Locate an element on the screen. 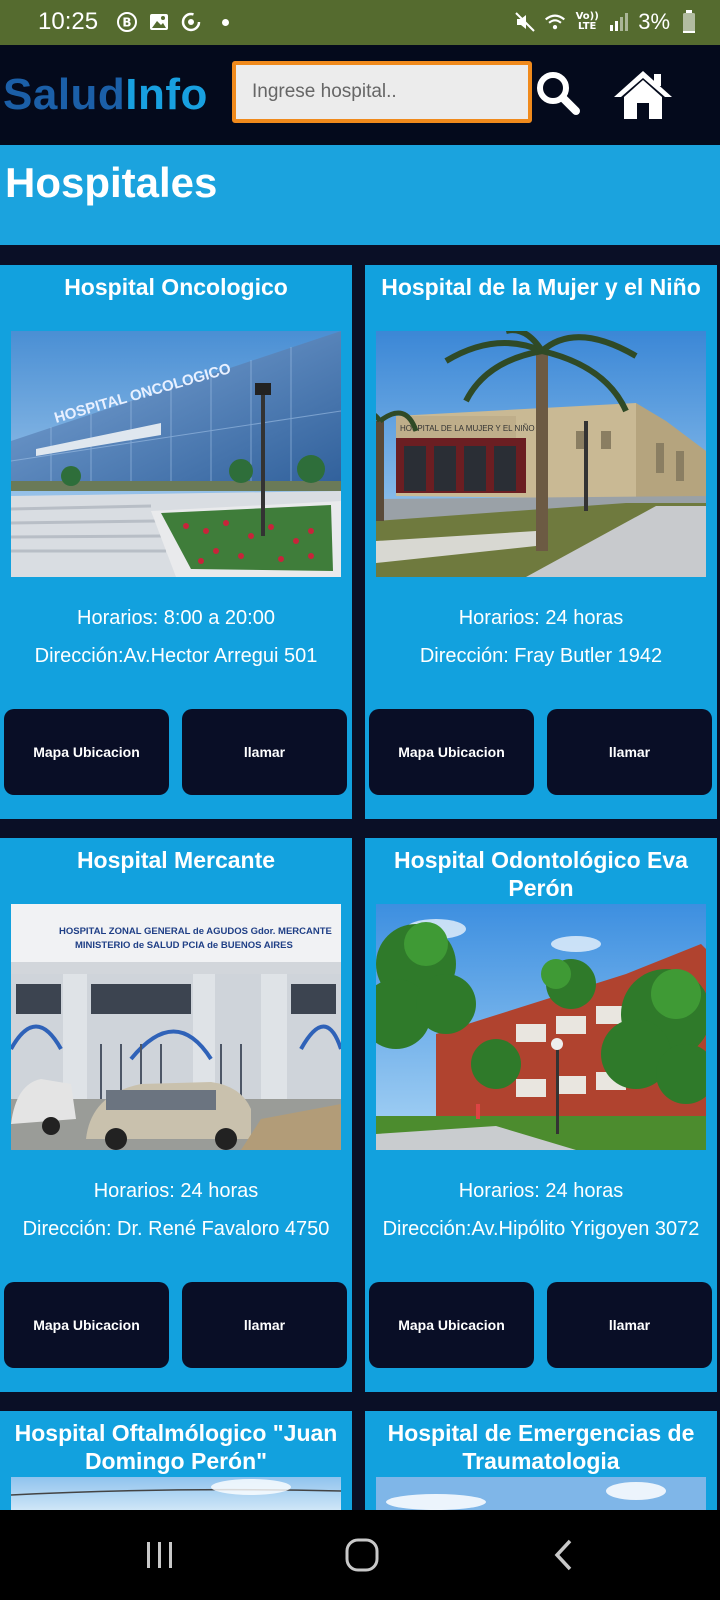 This screenshot has width=720, height=1600. hospital-address: Dirección:Av.Hector Arregui 501 is located at coordinates (176, 656).